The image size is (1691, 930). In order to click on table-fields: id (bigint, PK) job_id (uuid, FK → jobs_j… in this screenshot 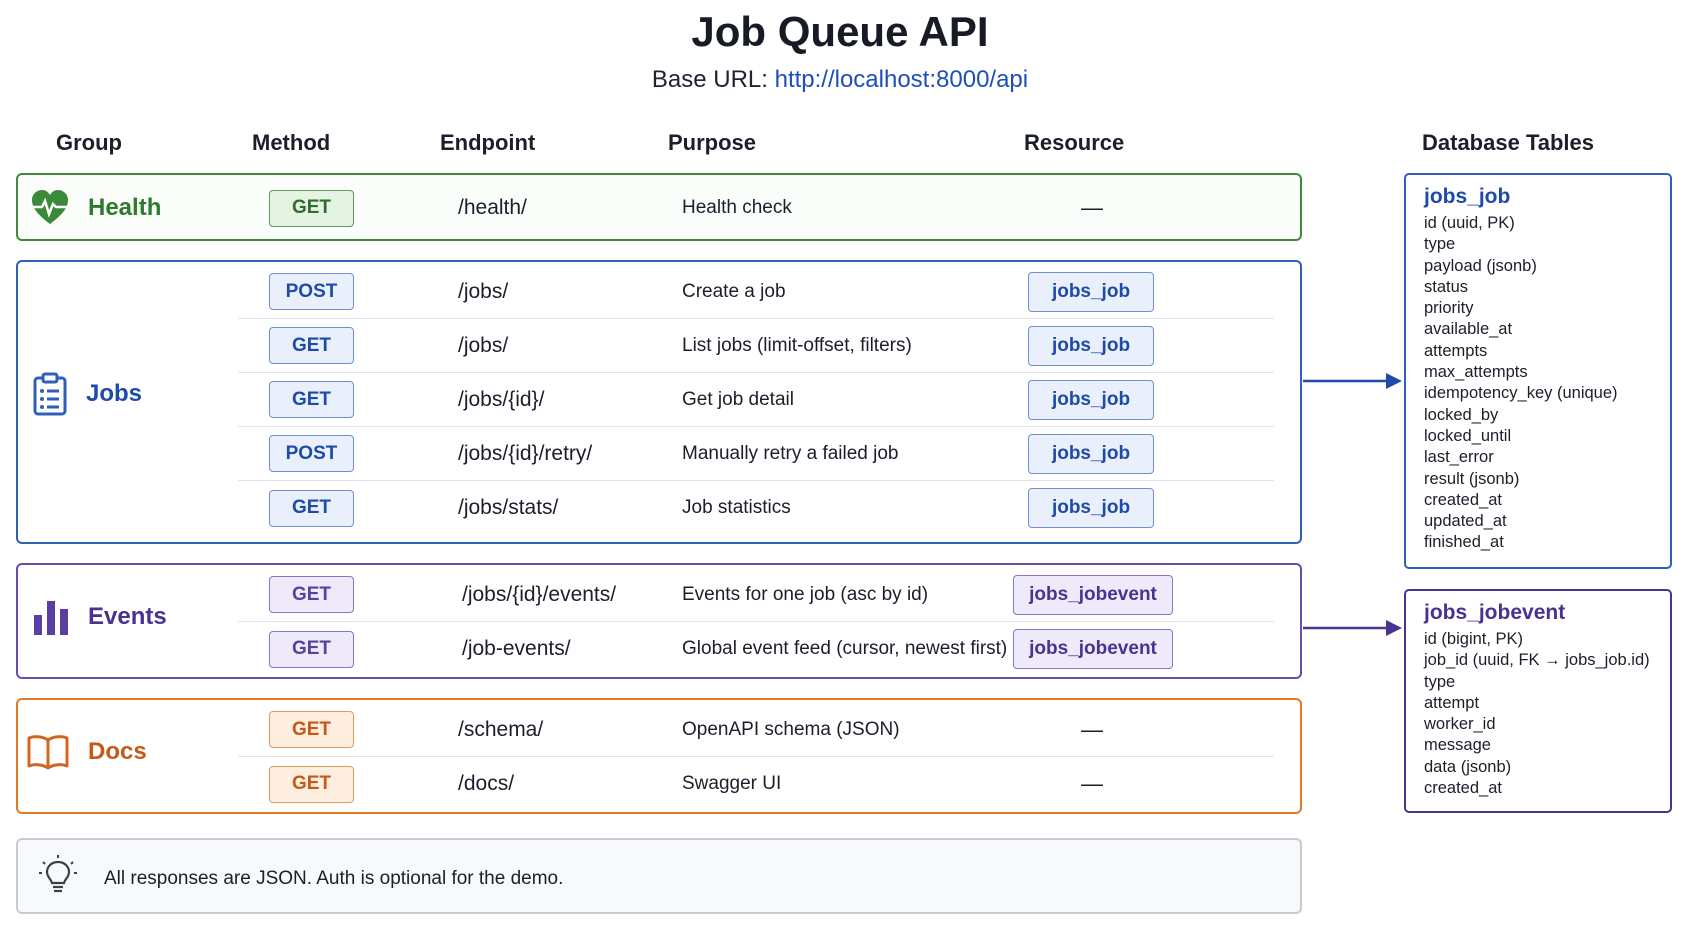, I will do `click(1547, 714)`.